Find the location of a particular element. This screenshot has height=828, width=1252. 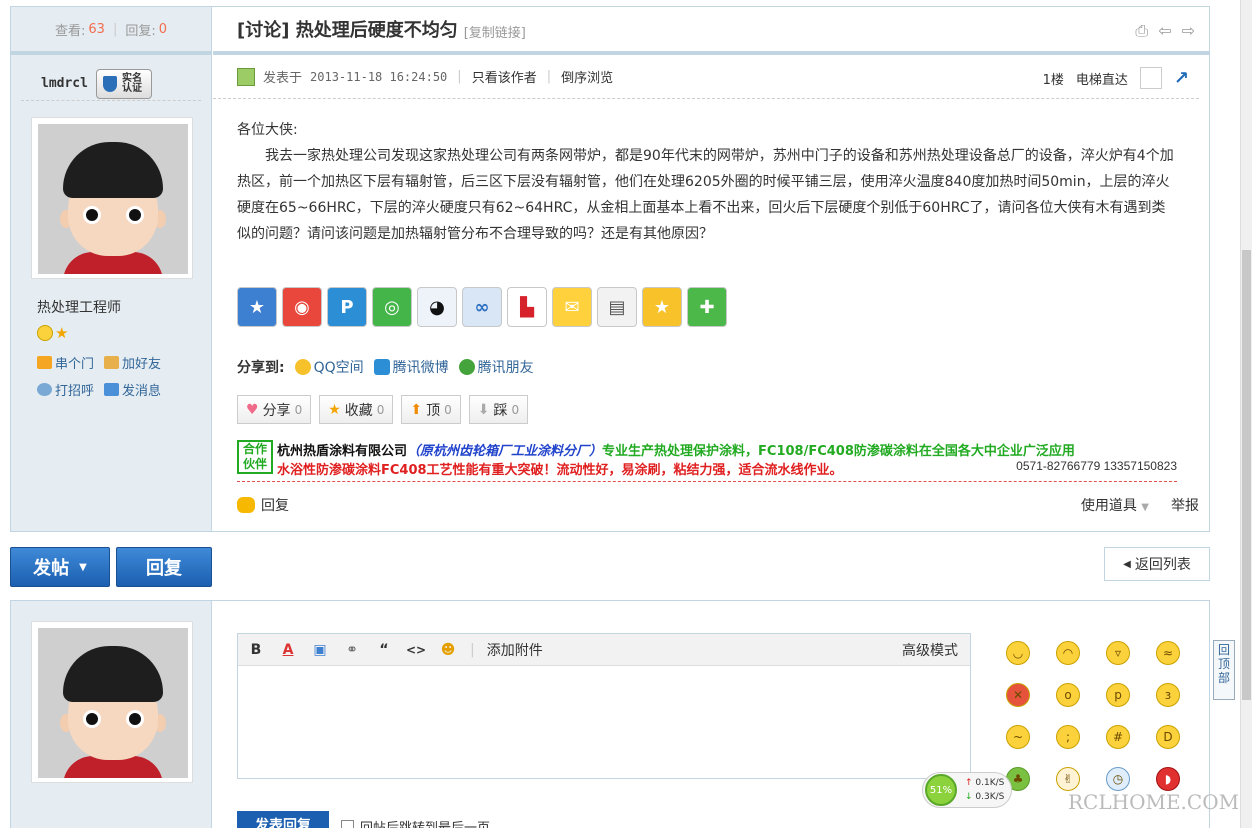

report-link: 举报 is located at coordinates (1185, 505).